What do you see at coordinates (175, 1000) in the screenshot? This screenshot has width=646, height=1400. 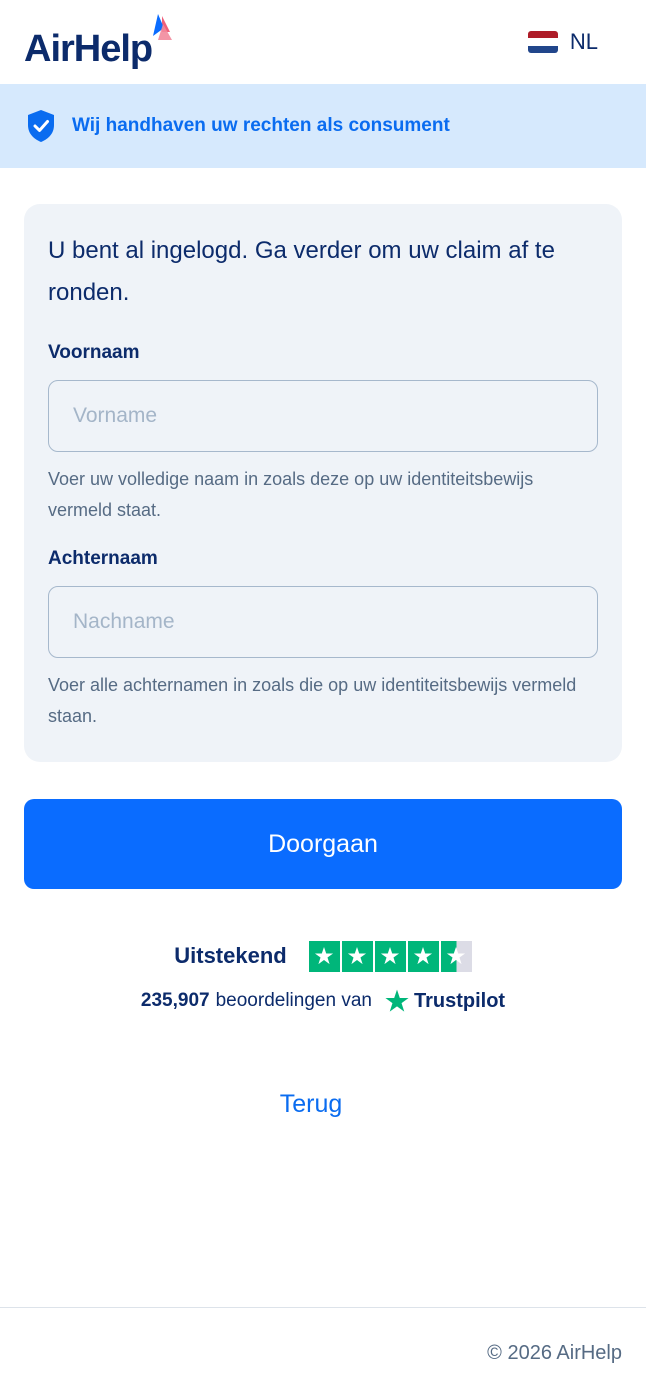 I see `review-count: 235,907` at bounding box center [175, 1000].